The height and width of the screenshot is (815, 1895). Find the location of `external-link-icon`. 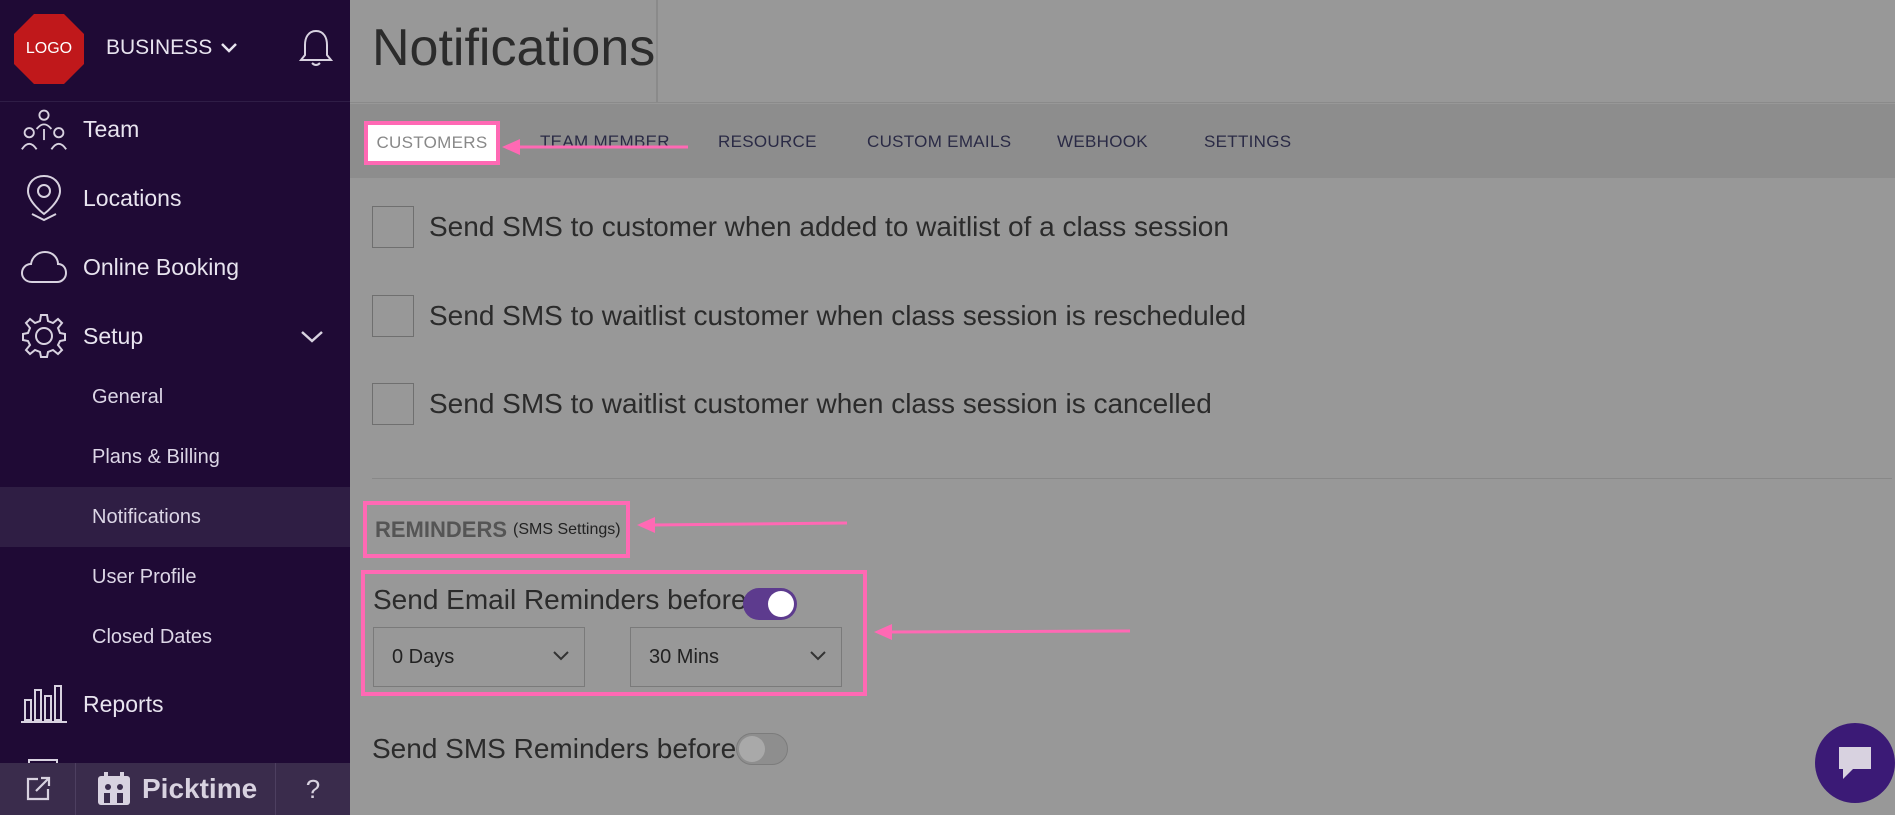

external-link-icon is located at coordinates (38, 788).